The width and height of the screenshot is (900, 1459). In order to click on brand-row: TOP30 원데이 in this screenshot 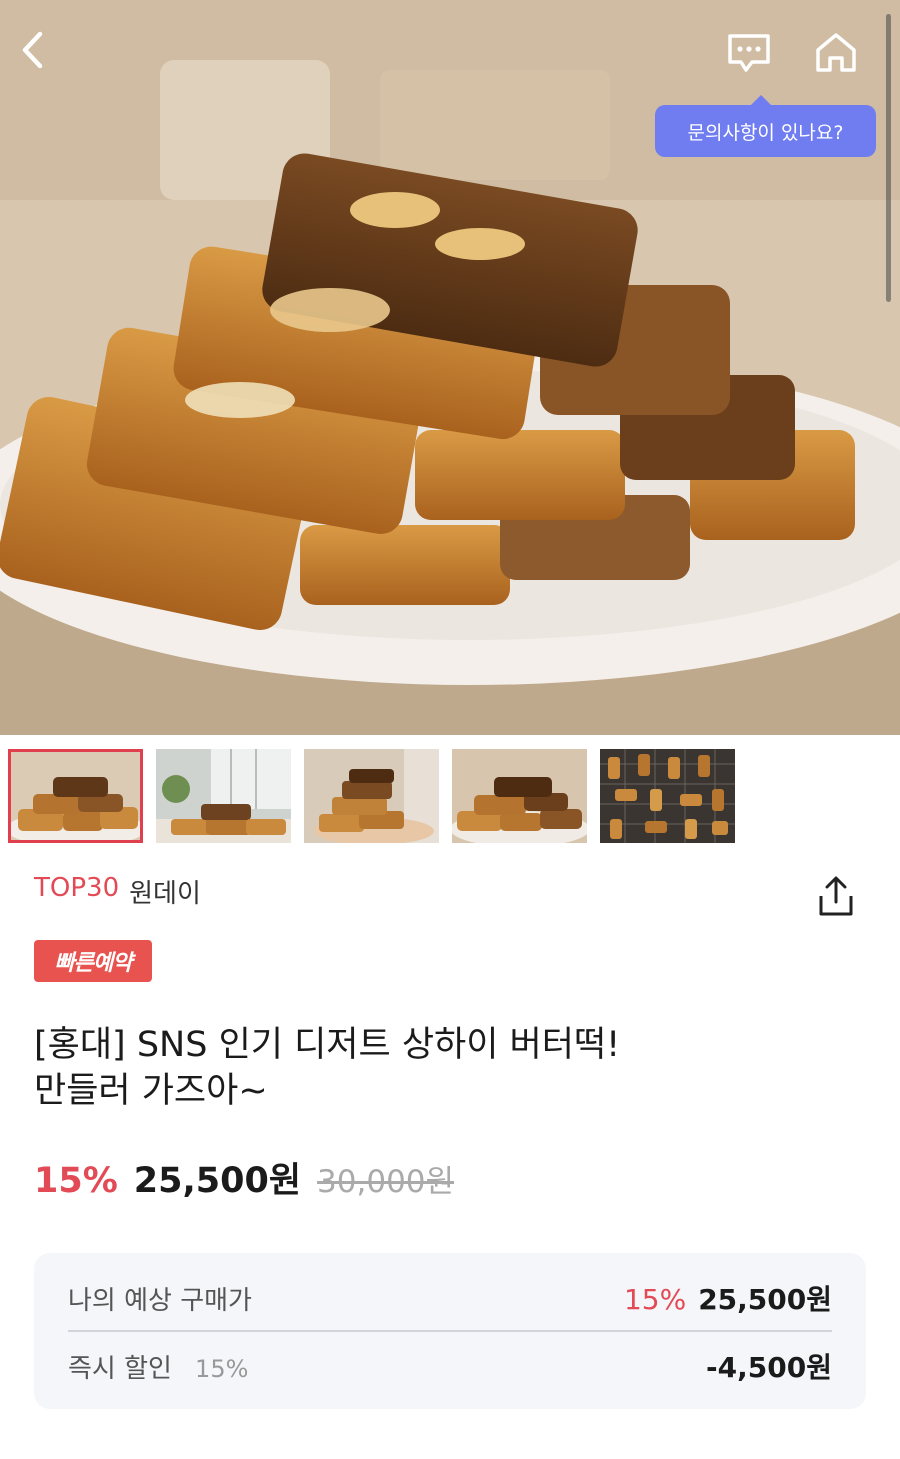, I will do `click(117, 891)`.